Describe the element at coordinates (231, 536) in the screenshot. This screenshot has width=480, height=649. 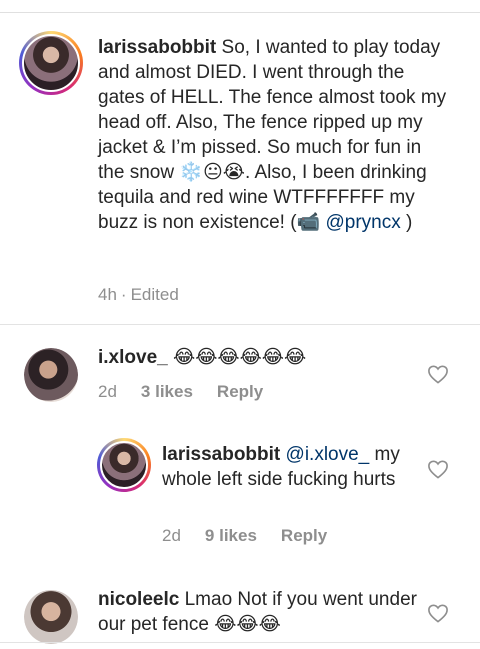
I see `likes-count: 9 likes` at that location.